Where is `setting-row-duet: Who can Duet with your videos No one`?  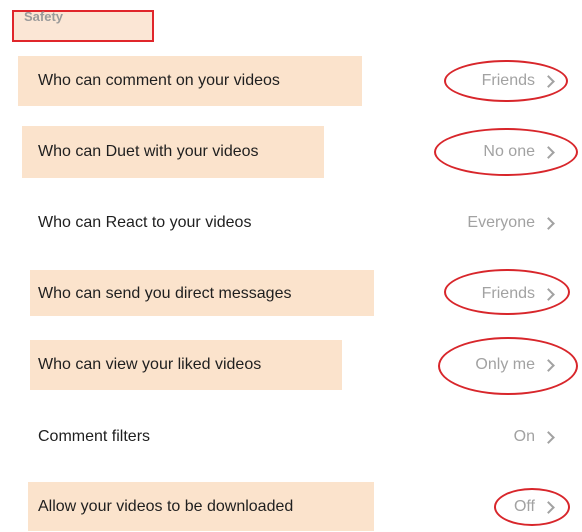
setting-row-duet: Who can Duet with your videos No one is located at coordinates (291, 152).